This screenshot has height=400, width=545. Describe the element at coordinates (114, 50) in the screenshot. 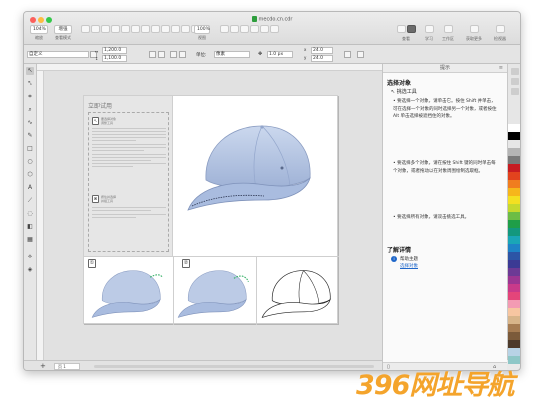

I see `page-width-field: 1,200.0` at that location.